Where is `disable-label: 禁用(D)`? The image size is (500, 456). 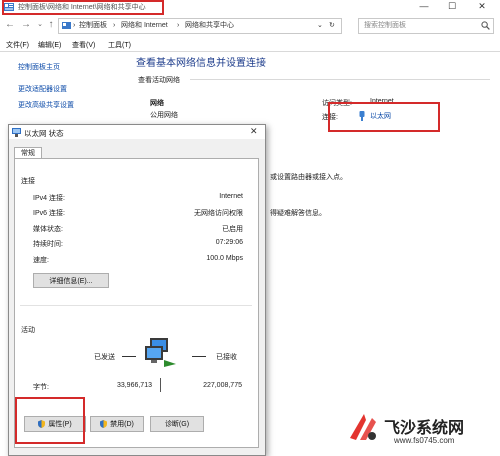
disable-label: 禁用(D) is located at coordinates (122, 424).